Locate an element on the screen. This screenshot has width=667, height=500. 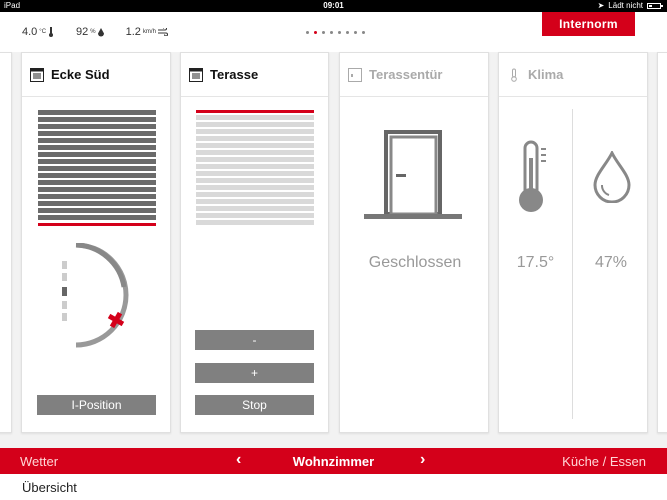
card-header: Klima is located at coordinates (573, 75).